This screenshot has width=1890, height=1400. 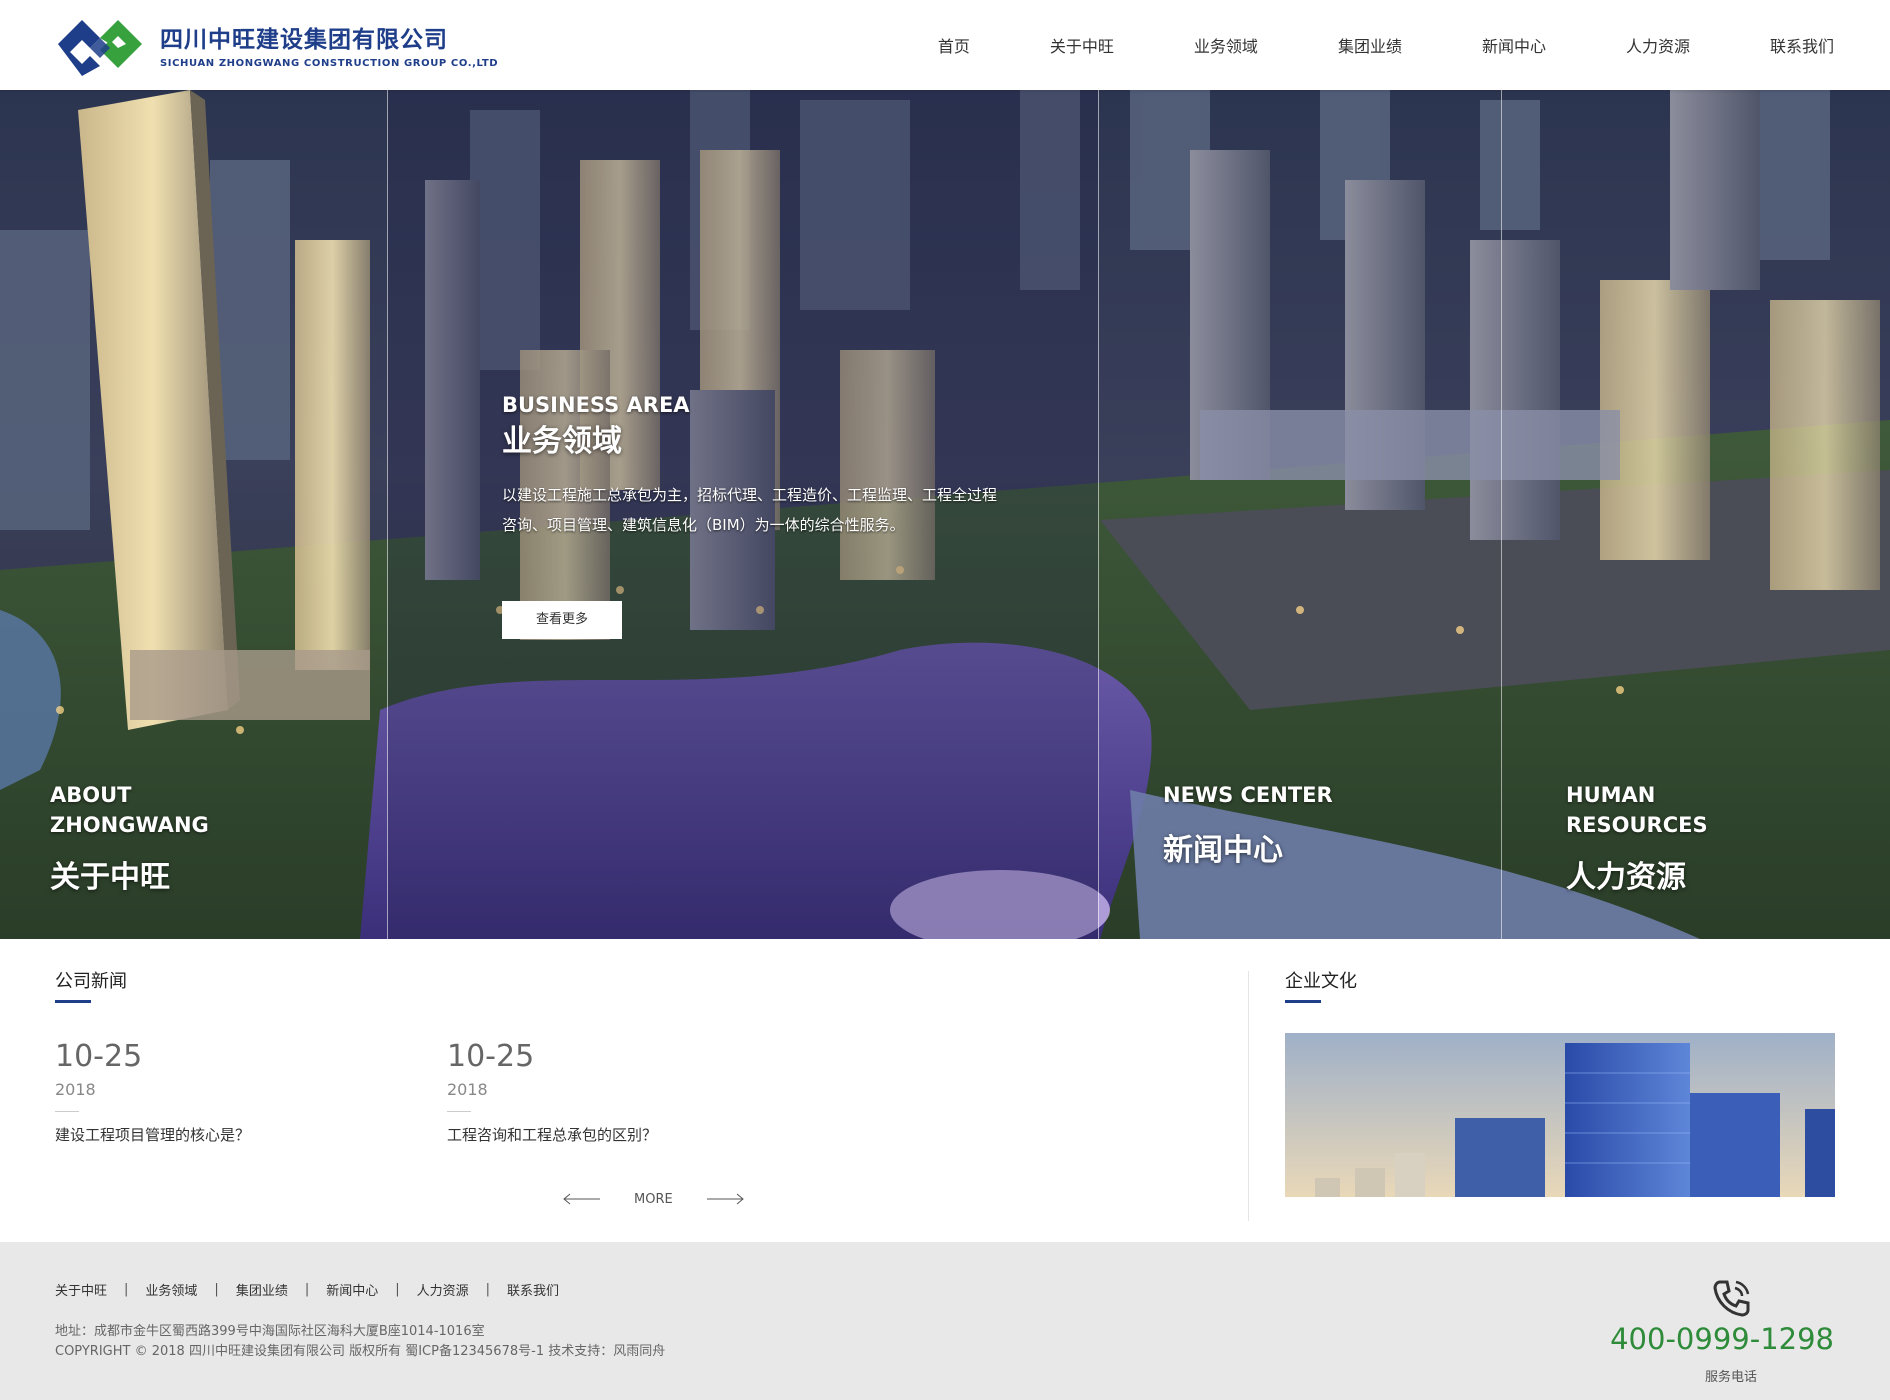 I want to click on culture-image, so click(x=1560, y=1115).